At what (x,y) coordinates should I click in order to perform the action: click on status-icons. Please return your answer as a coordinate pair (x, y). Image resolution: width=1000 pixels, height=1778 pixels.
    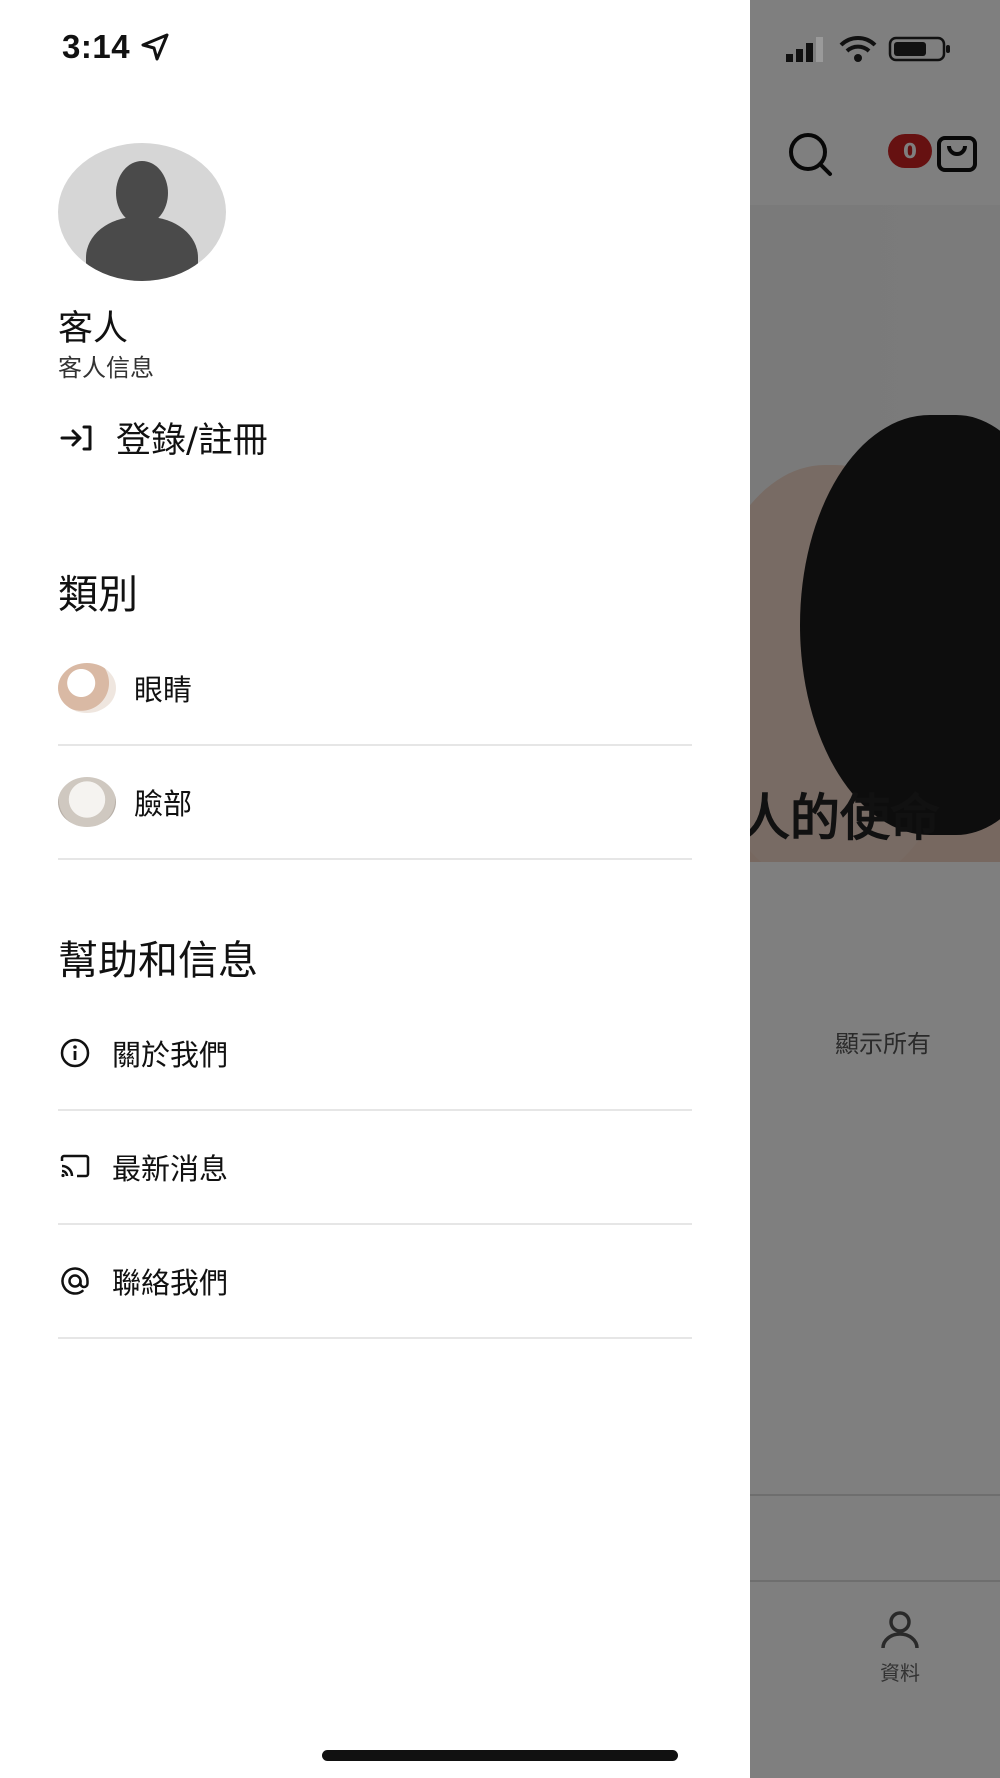
    Looking at the image, I should click on (868, 49).